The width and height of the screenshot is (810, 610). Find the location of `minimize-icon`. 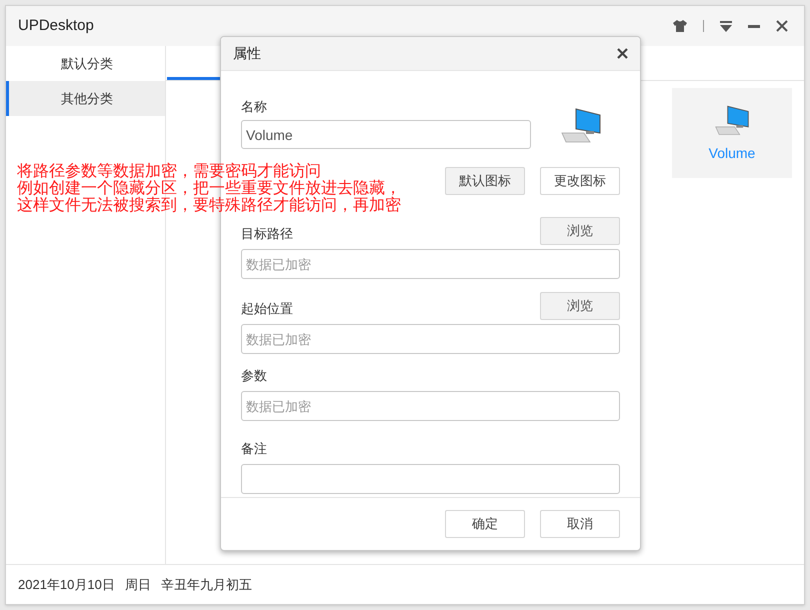

minimize-icon is located at coordinates (754, 26).